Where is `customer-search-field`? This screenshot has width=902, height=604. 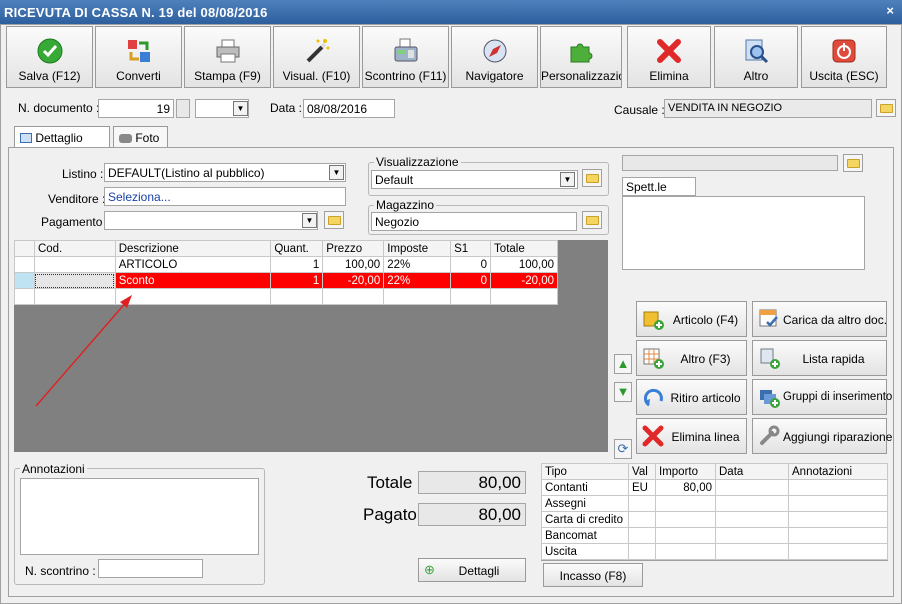
customer-search-field is located at coordinates (730, 163).